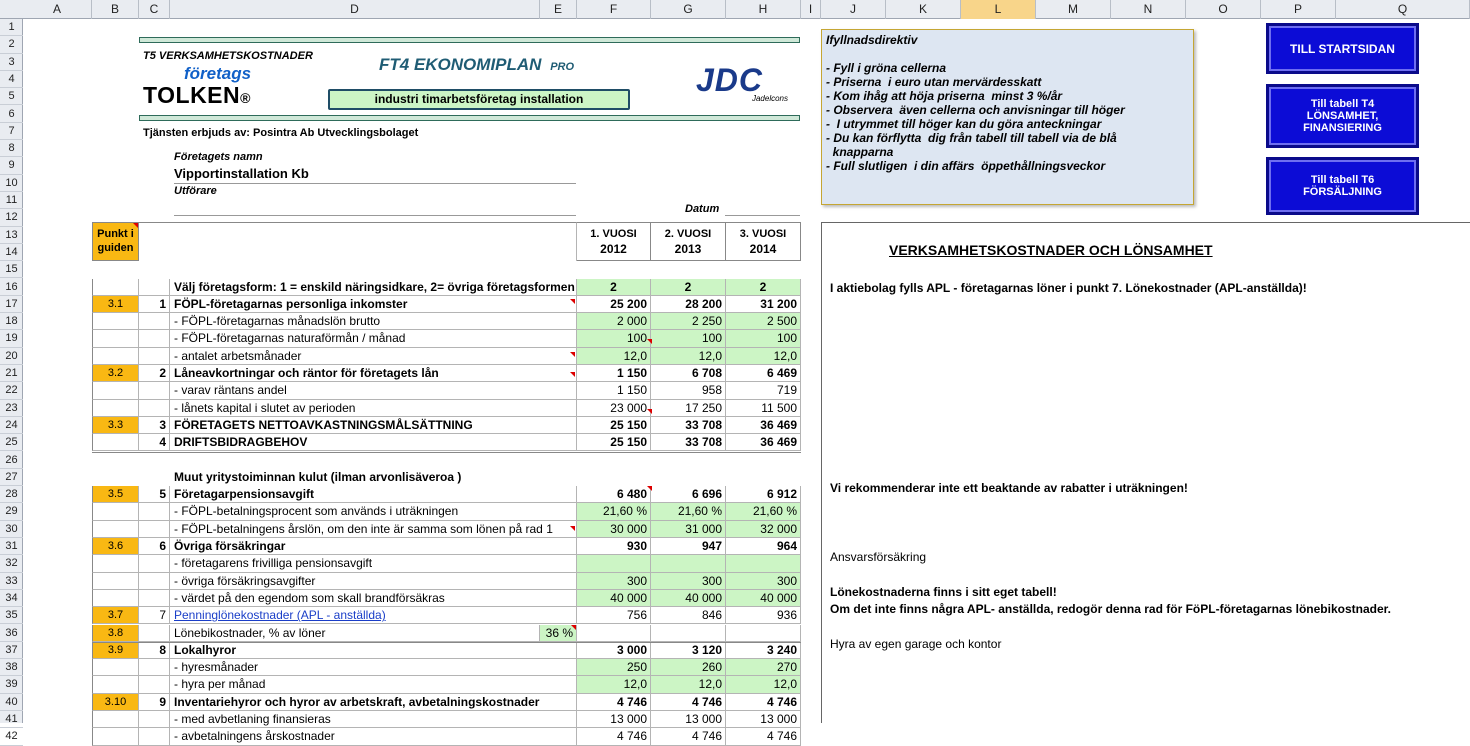 Image resolution: width=1470 pixels, height=746 pixels. What do you see at coordinates (762, 208) in the screenshot?
I see `date-field` at bounding box center [762, 208].